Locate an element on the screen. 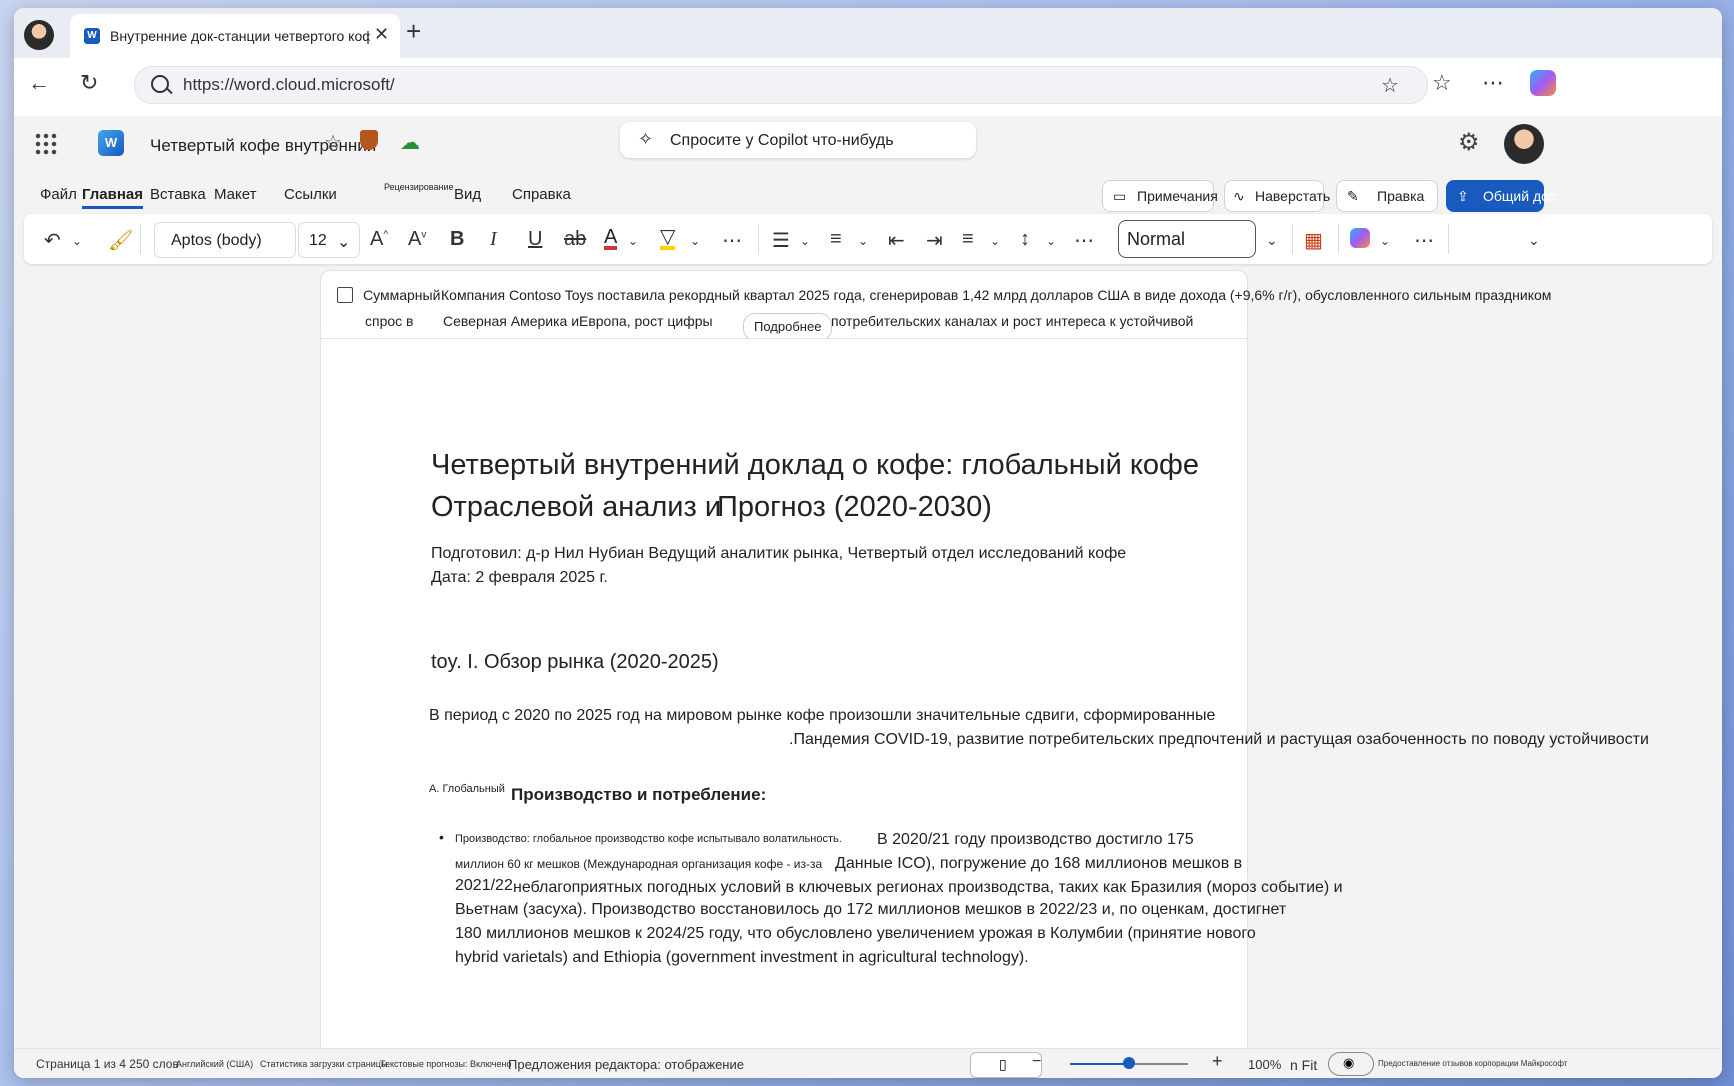 This screenshot has height=1086, width=1734. underline-icon: U is located at coordinates (535, 239).